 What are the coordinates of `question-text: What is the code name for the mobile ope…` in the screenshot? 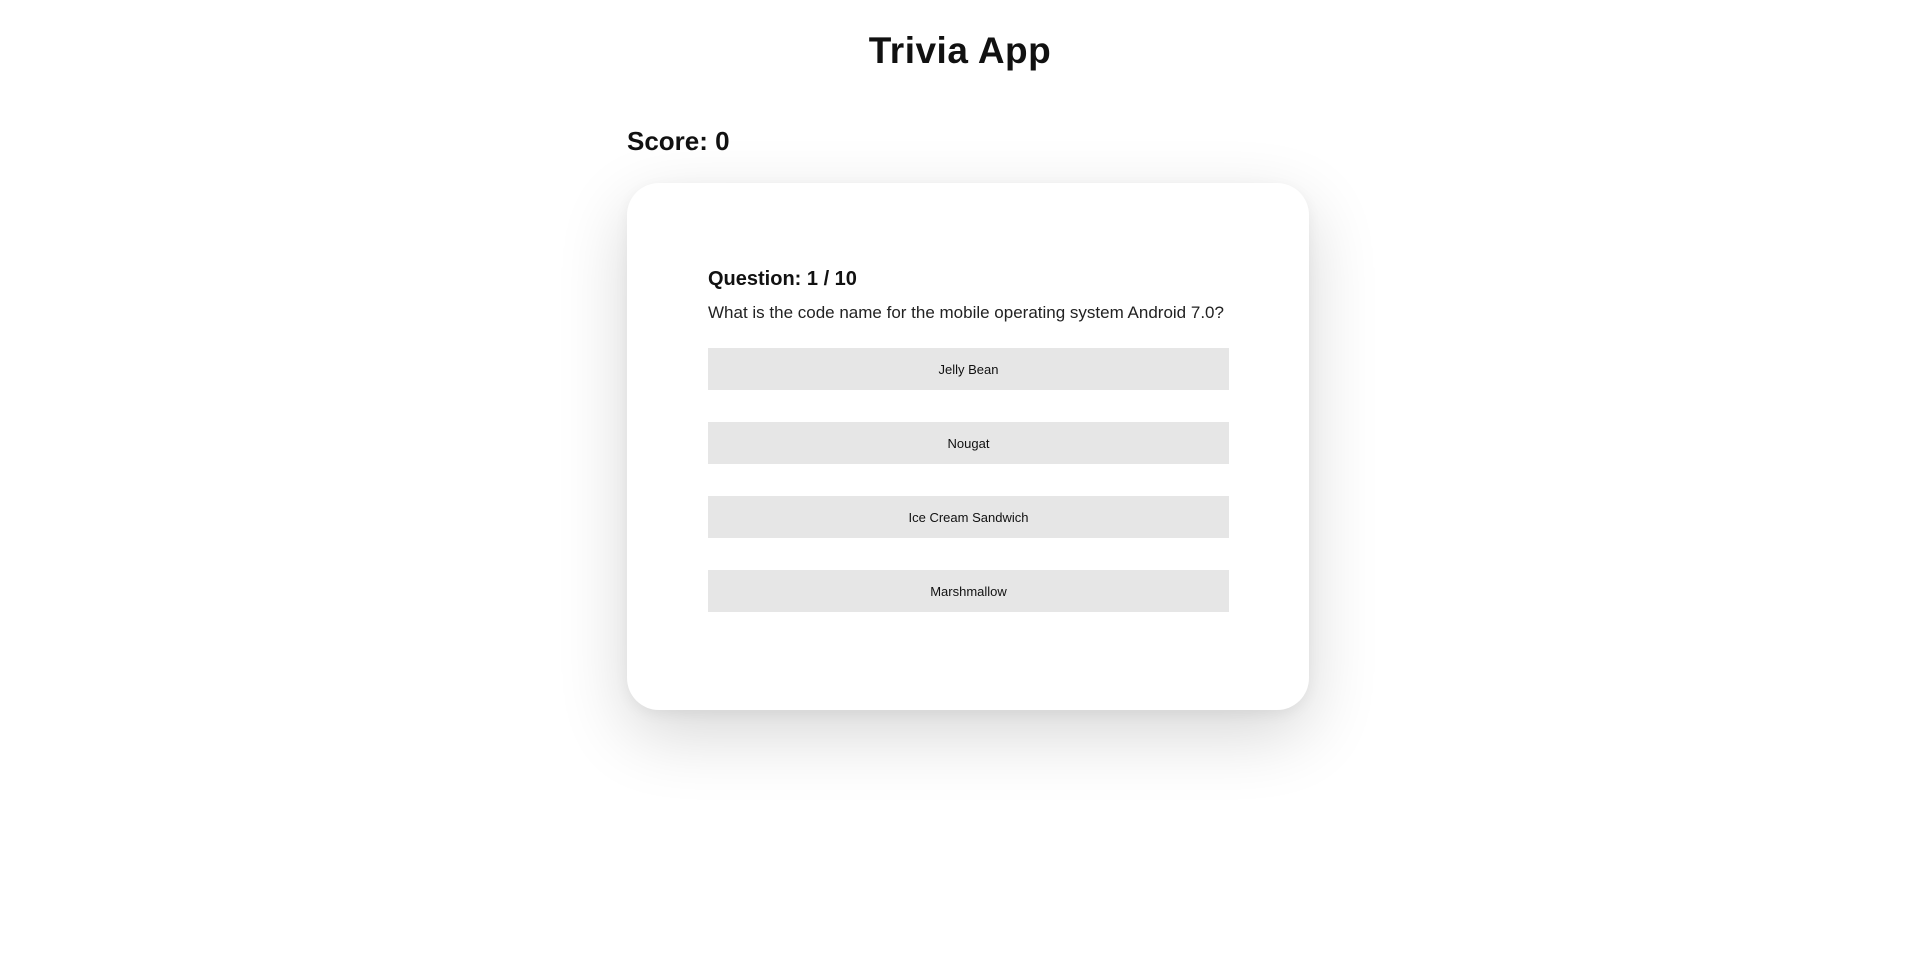 It's located at (966, 312).